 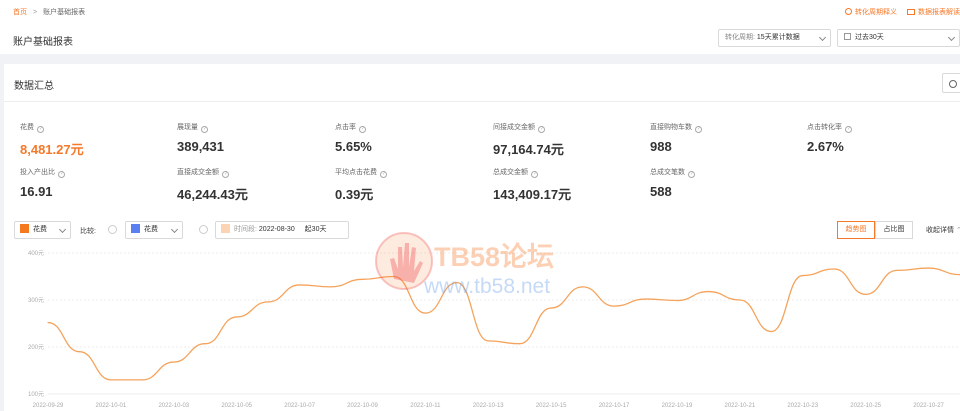 I want to click on metric-cvr: 点击转化率? 2.67%, so click(x=882, y=138).